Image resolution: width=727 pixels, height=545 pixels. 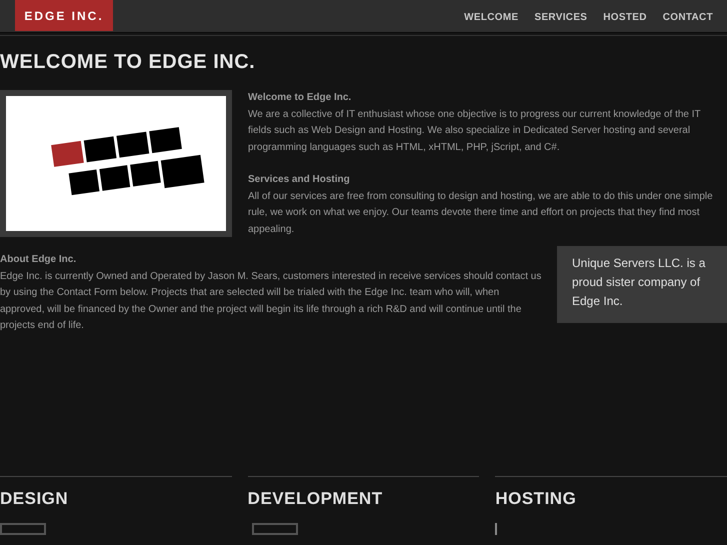 What do you see at coordinates (128, 62) in the screenshot?
I see `page-title: WELCOME TO EDGE INC.` at bounding box center [128, 62].